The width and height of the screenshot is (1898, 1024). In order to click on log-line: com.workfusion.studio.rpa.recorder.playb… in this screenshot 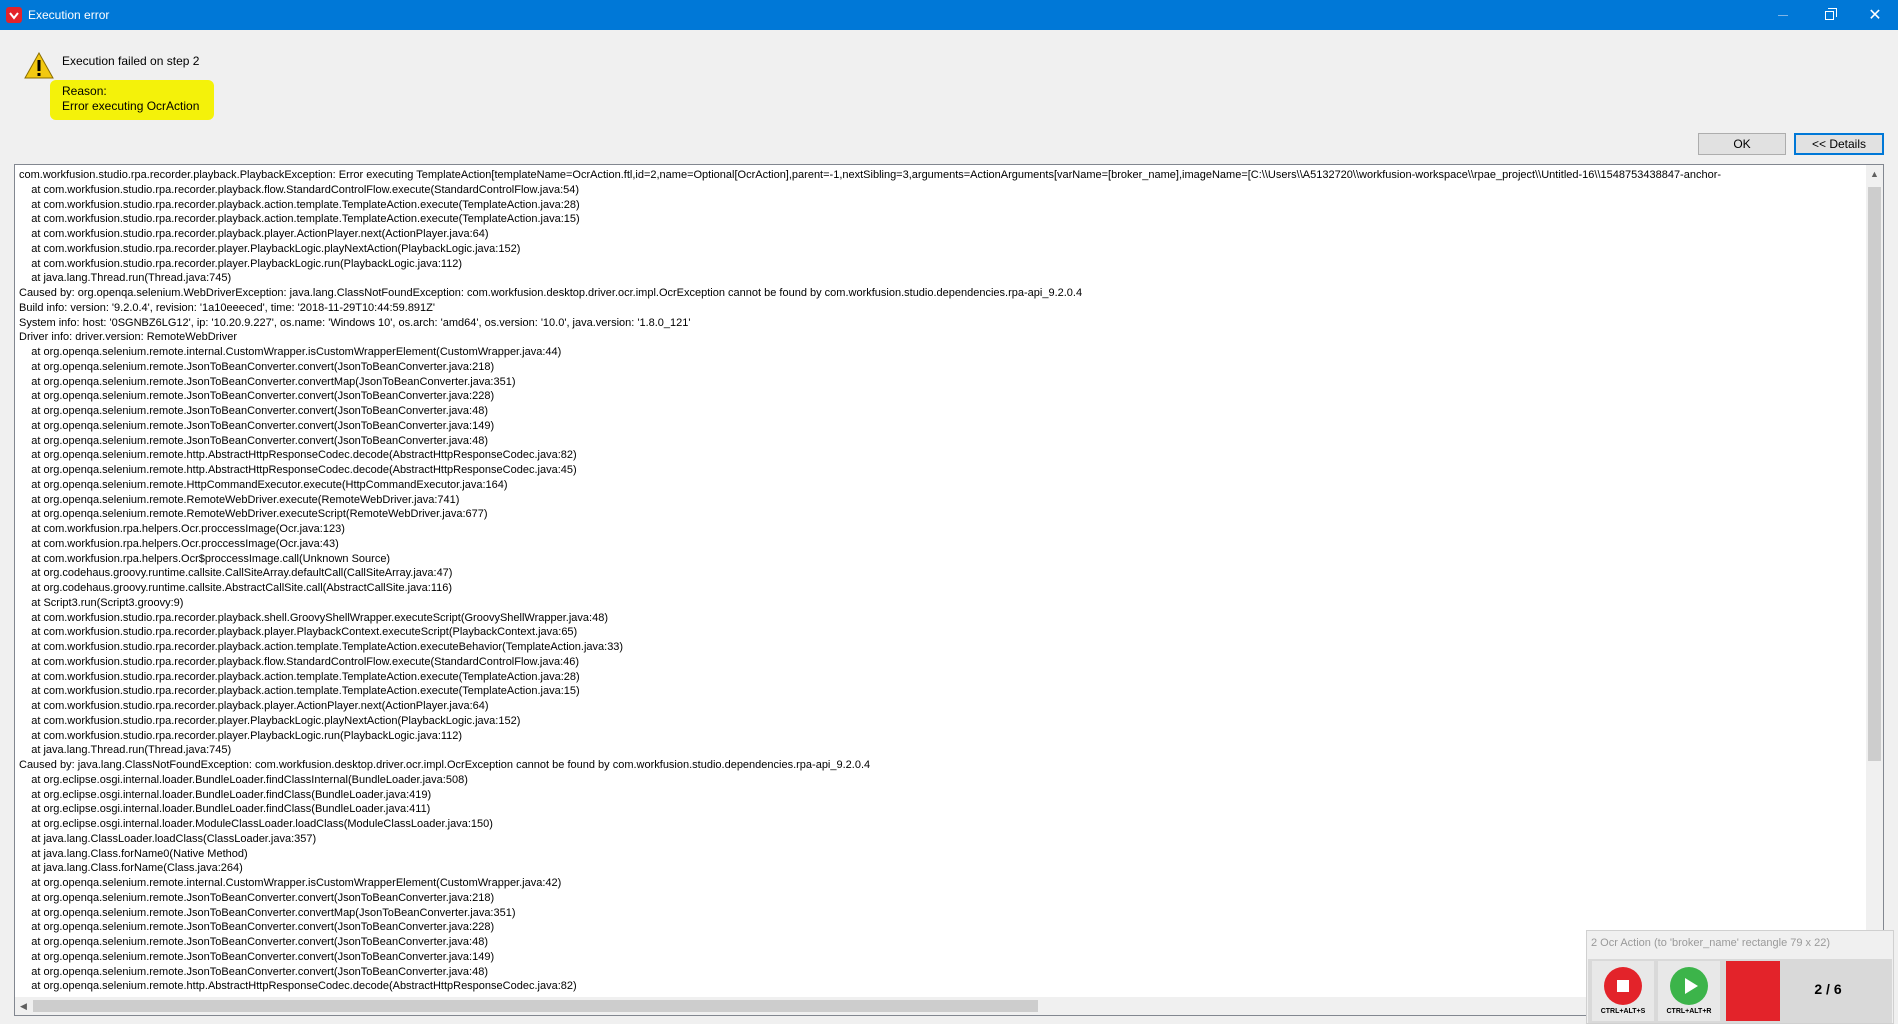, I will do `click(870, 175)`.